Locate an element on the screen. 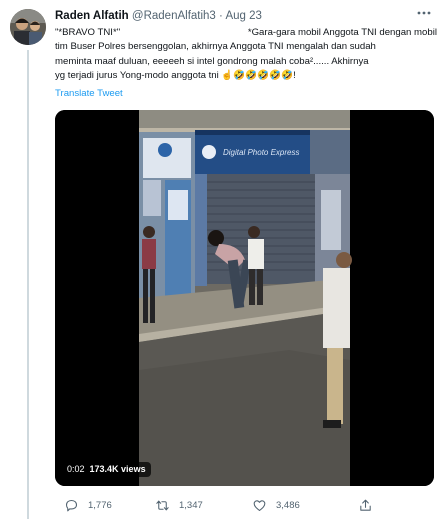 This screenshot has width=446, height=519. tweet-actions: 1,776 1,347 3,486 is located at coordinates (246, 505).